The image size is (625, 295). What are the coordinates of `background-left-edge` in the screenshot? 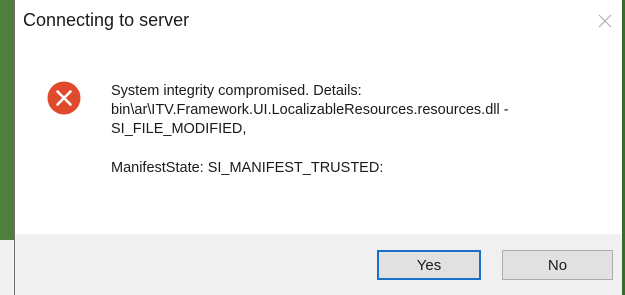 It's located at (7, 120).